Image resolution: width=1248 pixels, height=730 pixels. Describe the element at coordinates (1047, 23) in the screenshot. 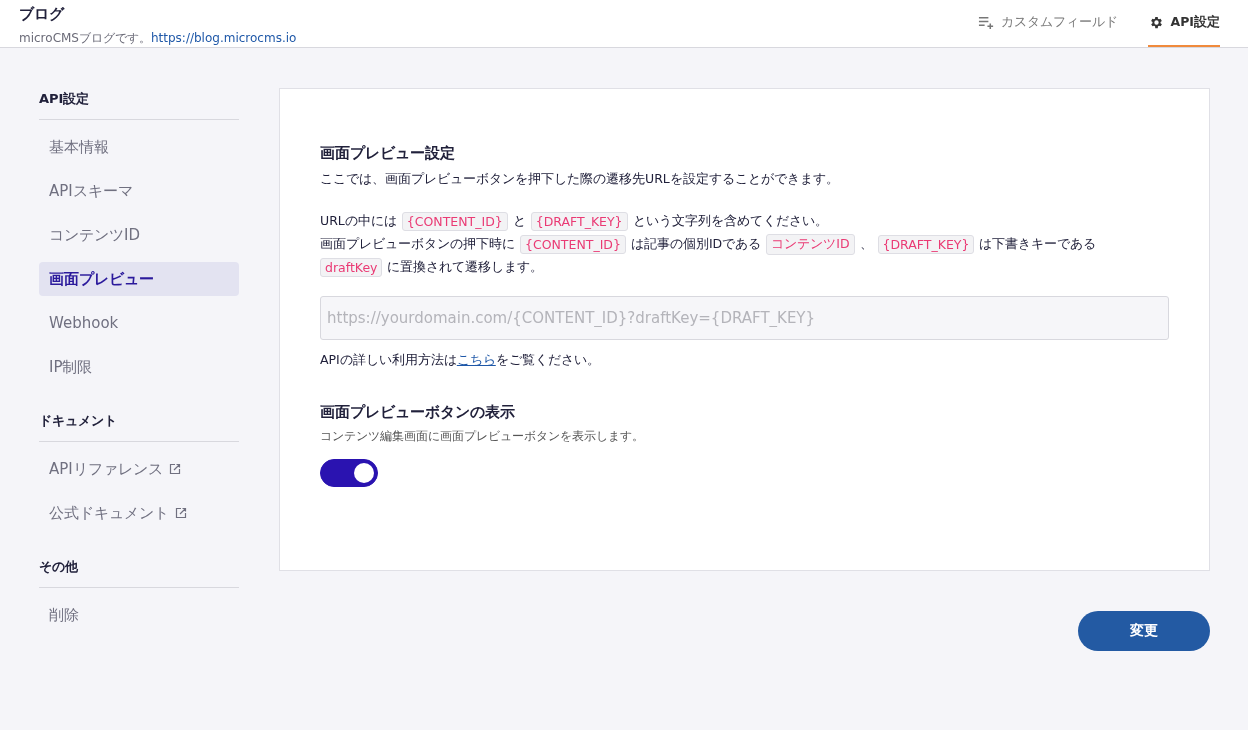

I see `header-tab: カスタムフィールド` at that location.